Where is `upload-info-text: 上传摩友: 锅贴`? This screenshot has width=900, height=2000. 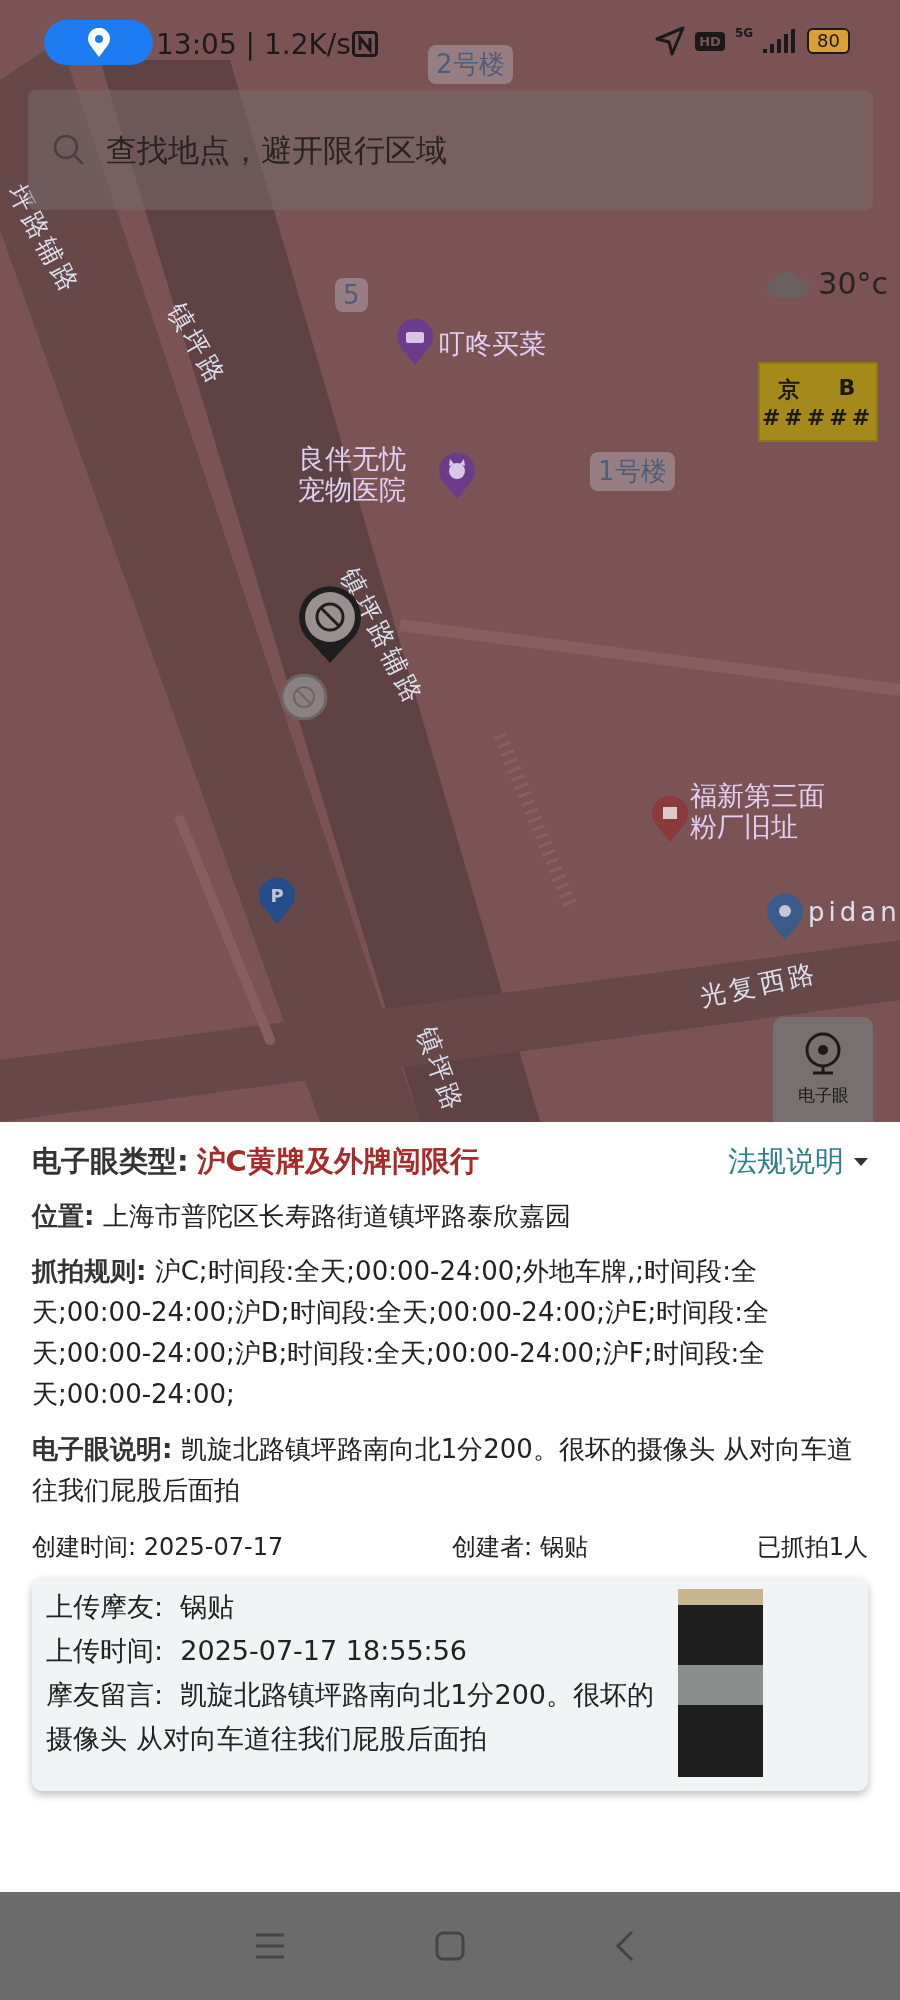
upload-info-text: 上传摩友: 锅贴 is located at coordinates (141, 1607).